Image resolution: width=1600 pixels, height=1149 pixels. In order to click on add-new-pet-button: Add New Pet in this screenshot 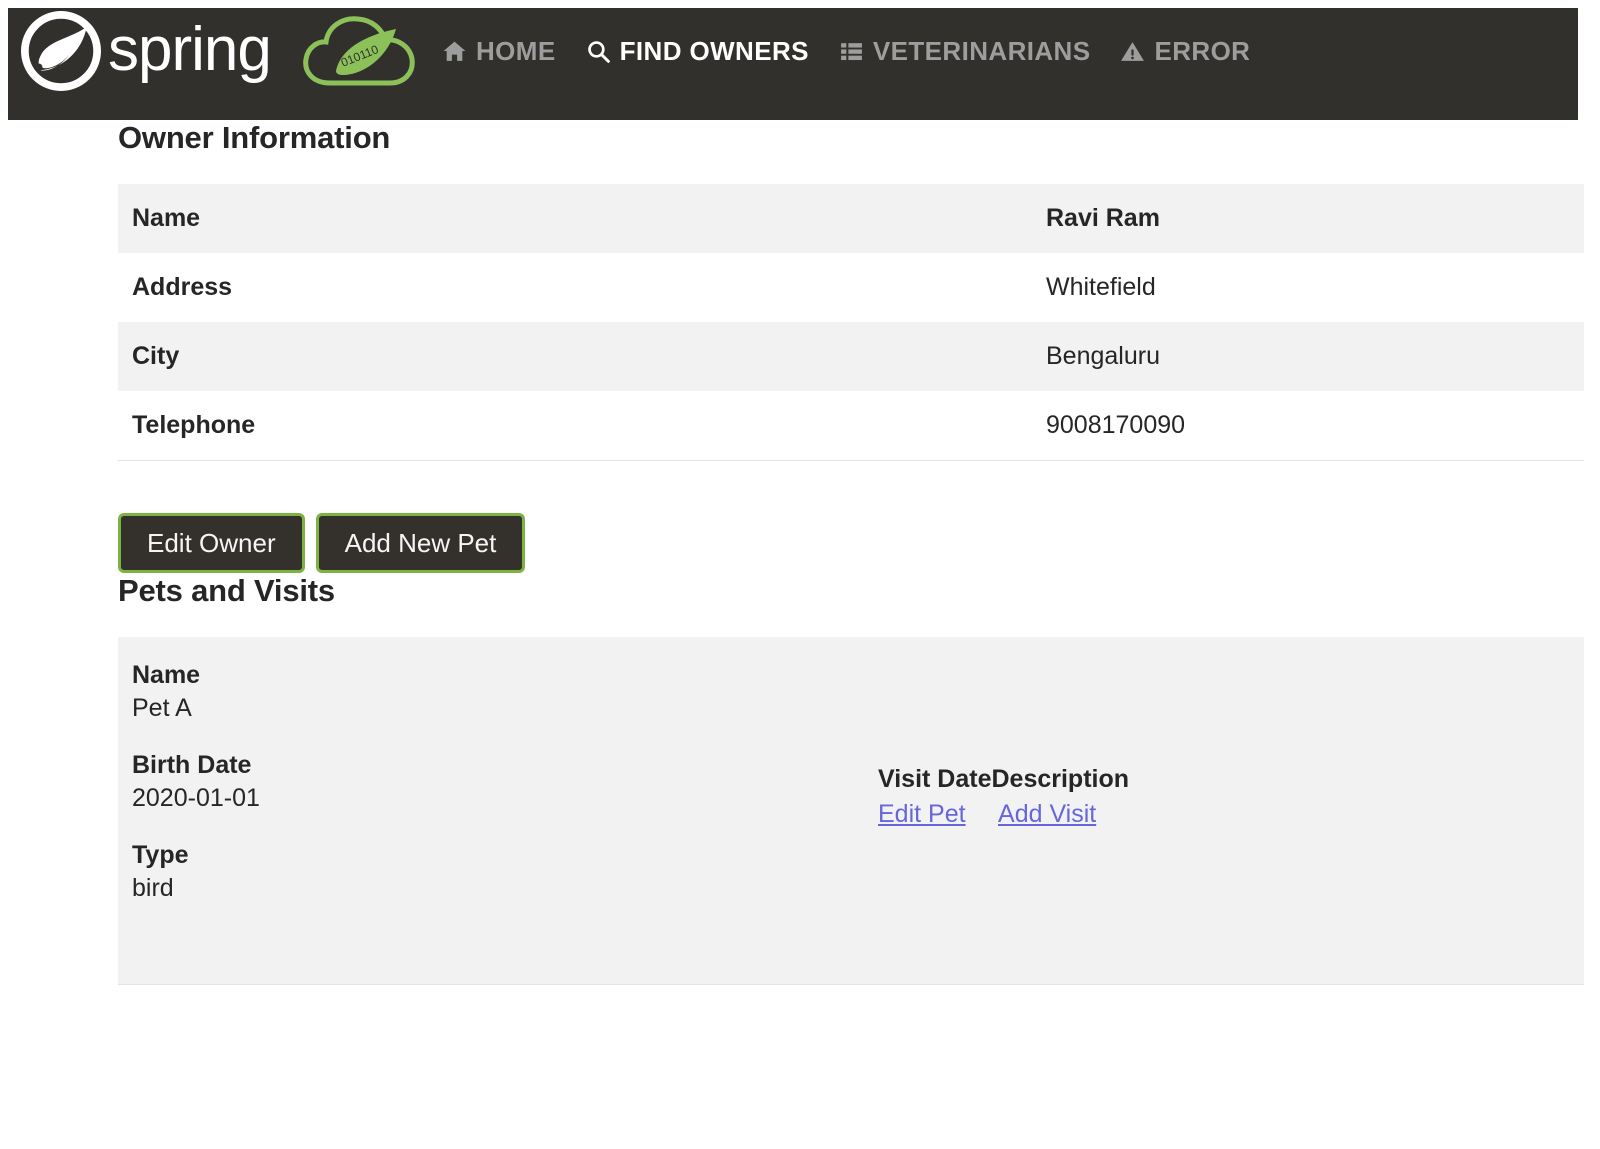, I will do `click(420, 543)`.